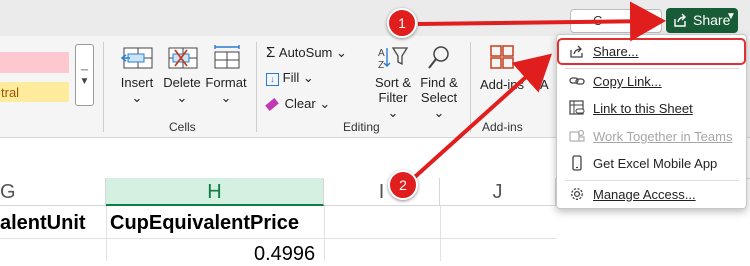  I want to click on arrow-step2, so click(478, 119).